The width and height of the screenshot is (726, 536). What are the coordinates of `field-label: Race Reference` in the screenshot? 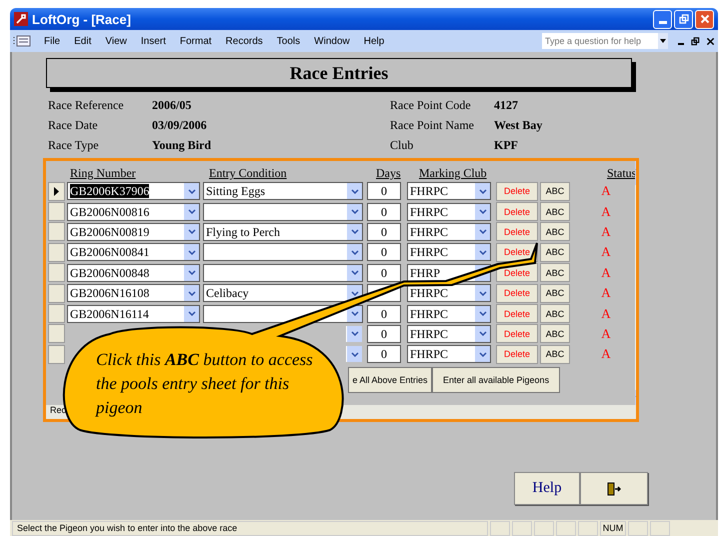 It's located at (86, 105).